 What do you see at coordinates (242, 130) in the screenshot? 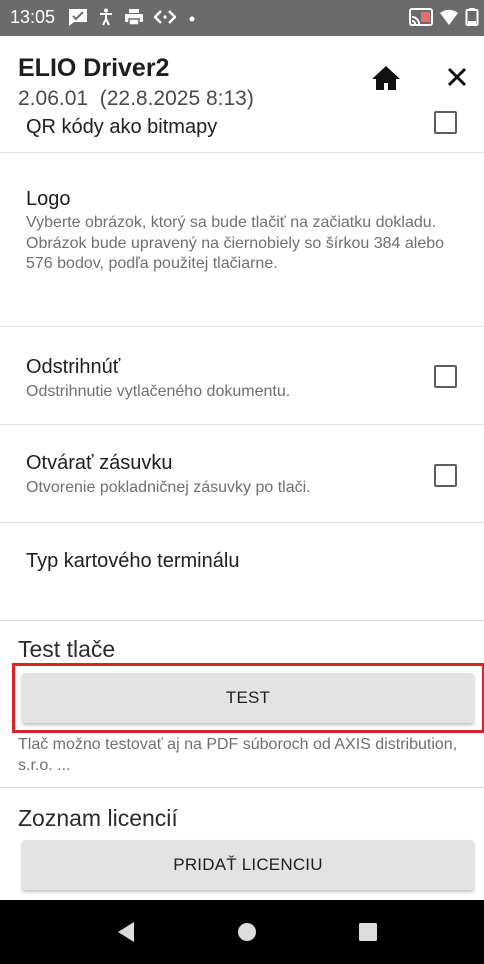
I see `pref-qr-bitmaps: QR kódy ako bitmapy` at bounding box center [242, 130].